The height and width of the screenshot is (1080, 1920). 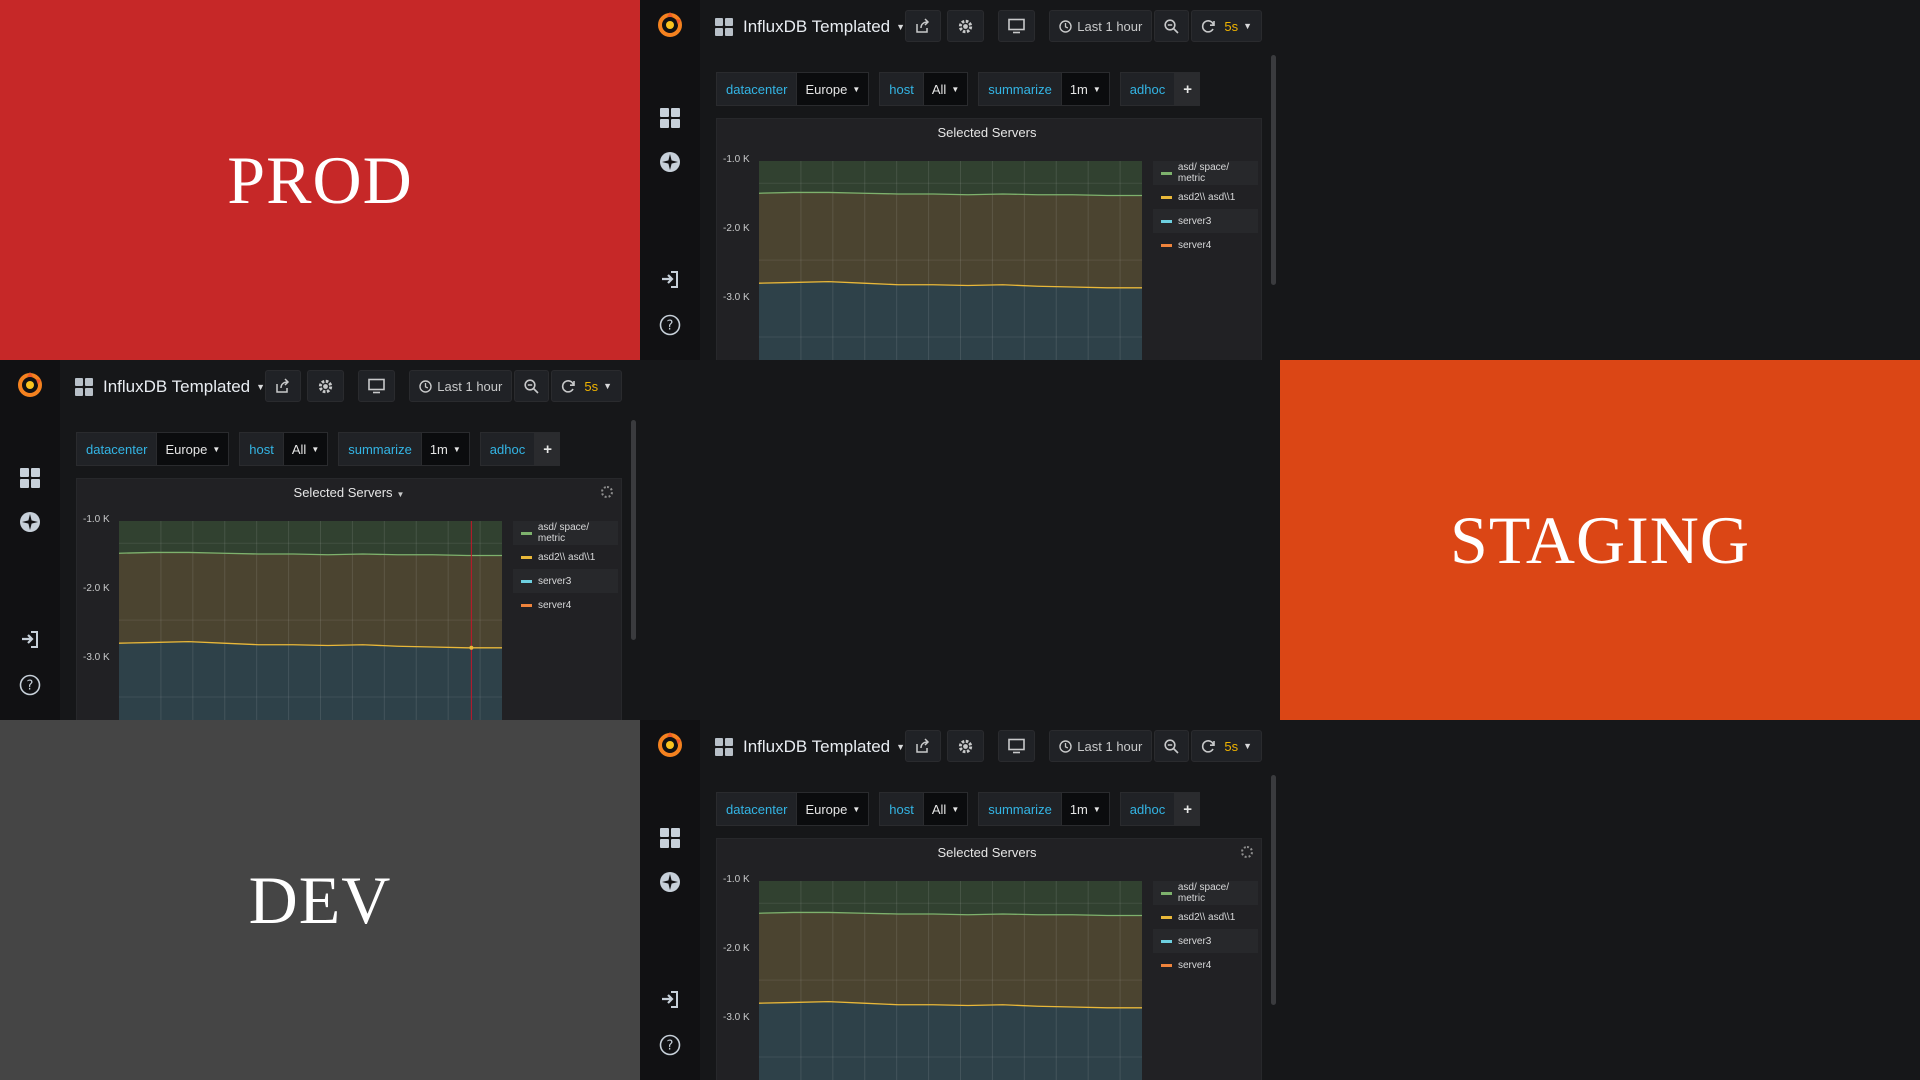 I want to click on variable-adhoc: adhoc +, so click(x=1159, y=89).